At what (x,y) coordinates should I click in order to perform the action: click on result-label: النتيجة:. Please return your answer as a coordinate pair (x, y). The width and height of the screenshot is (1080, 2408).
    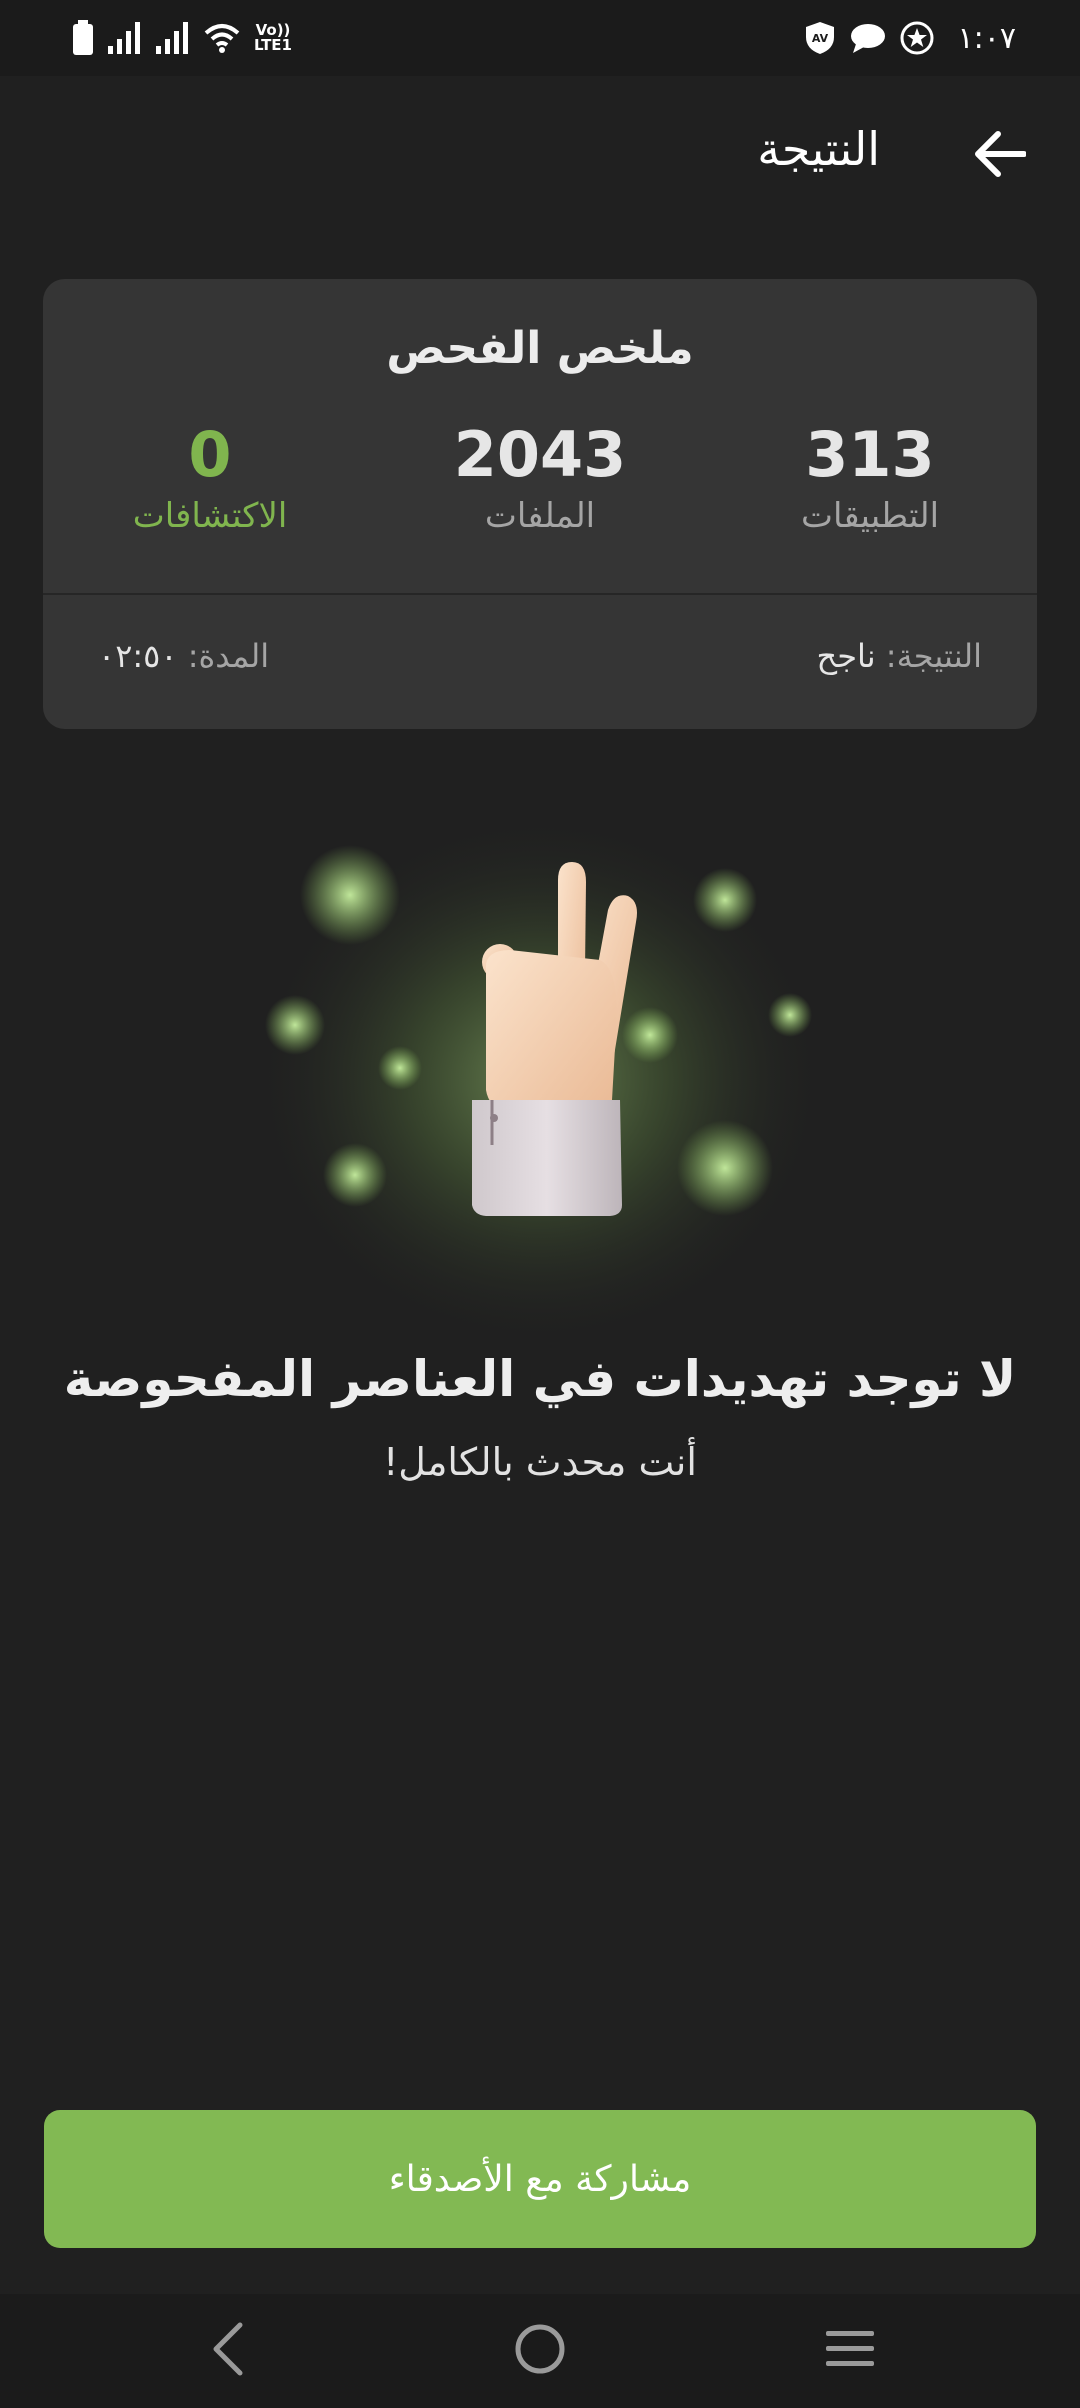
    Looking at the image, I should click on (933, 656).